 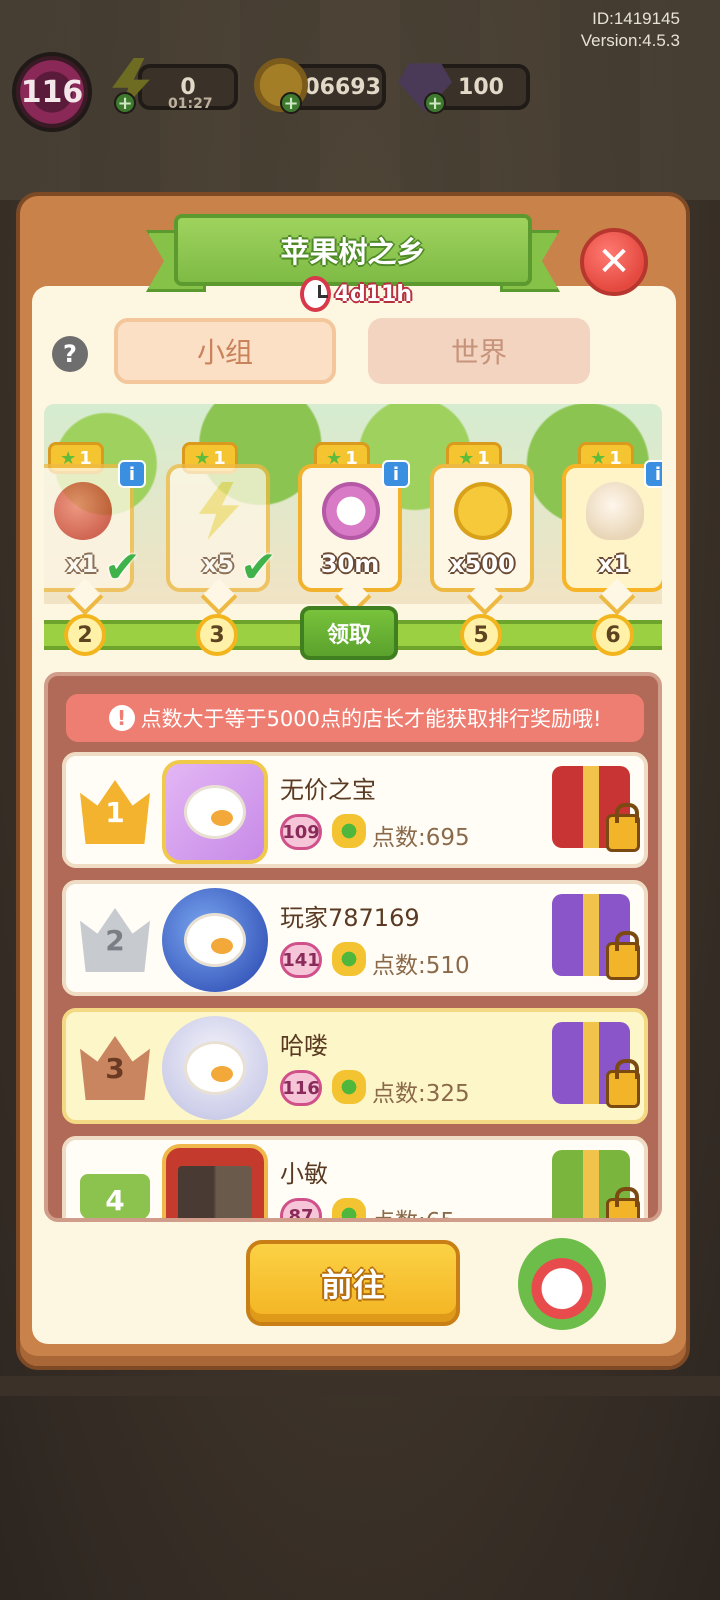 I want to click on go-button: 前往, so click(x=353, y=1283).